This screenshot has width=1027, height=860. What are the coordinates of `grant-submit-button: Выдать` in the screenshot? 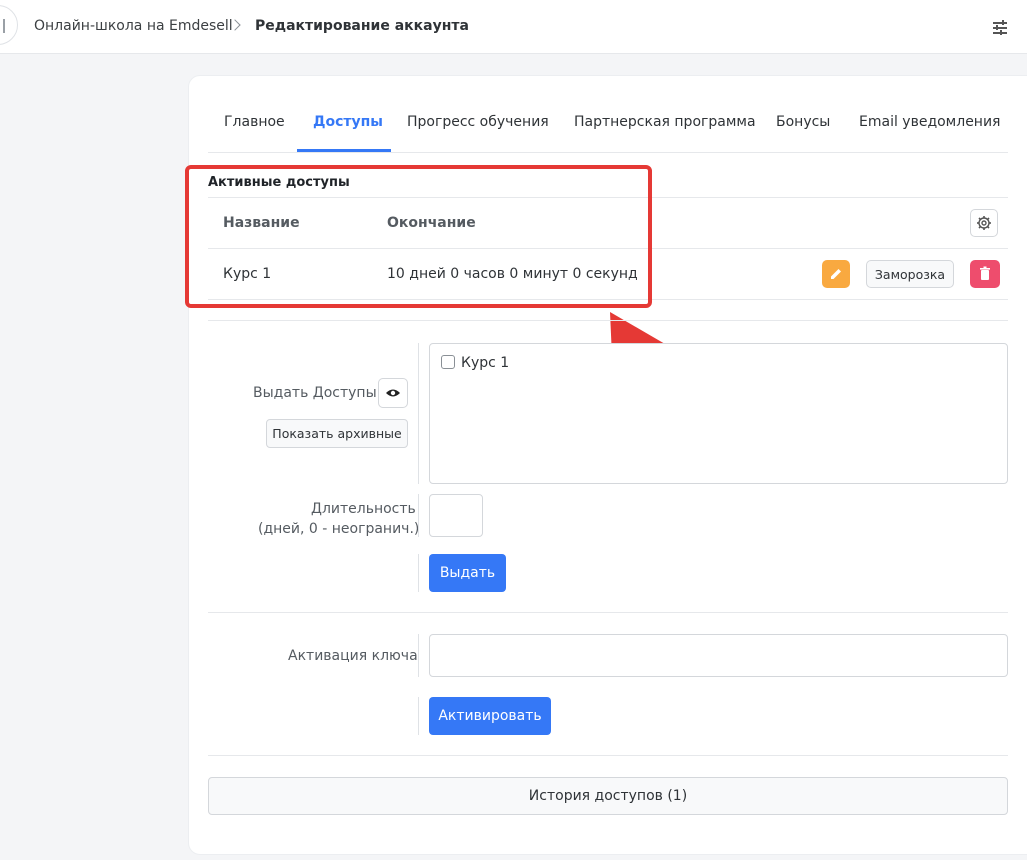 It's located at (467, 573).